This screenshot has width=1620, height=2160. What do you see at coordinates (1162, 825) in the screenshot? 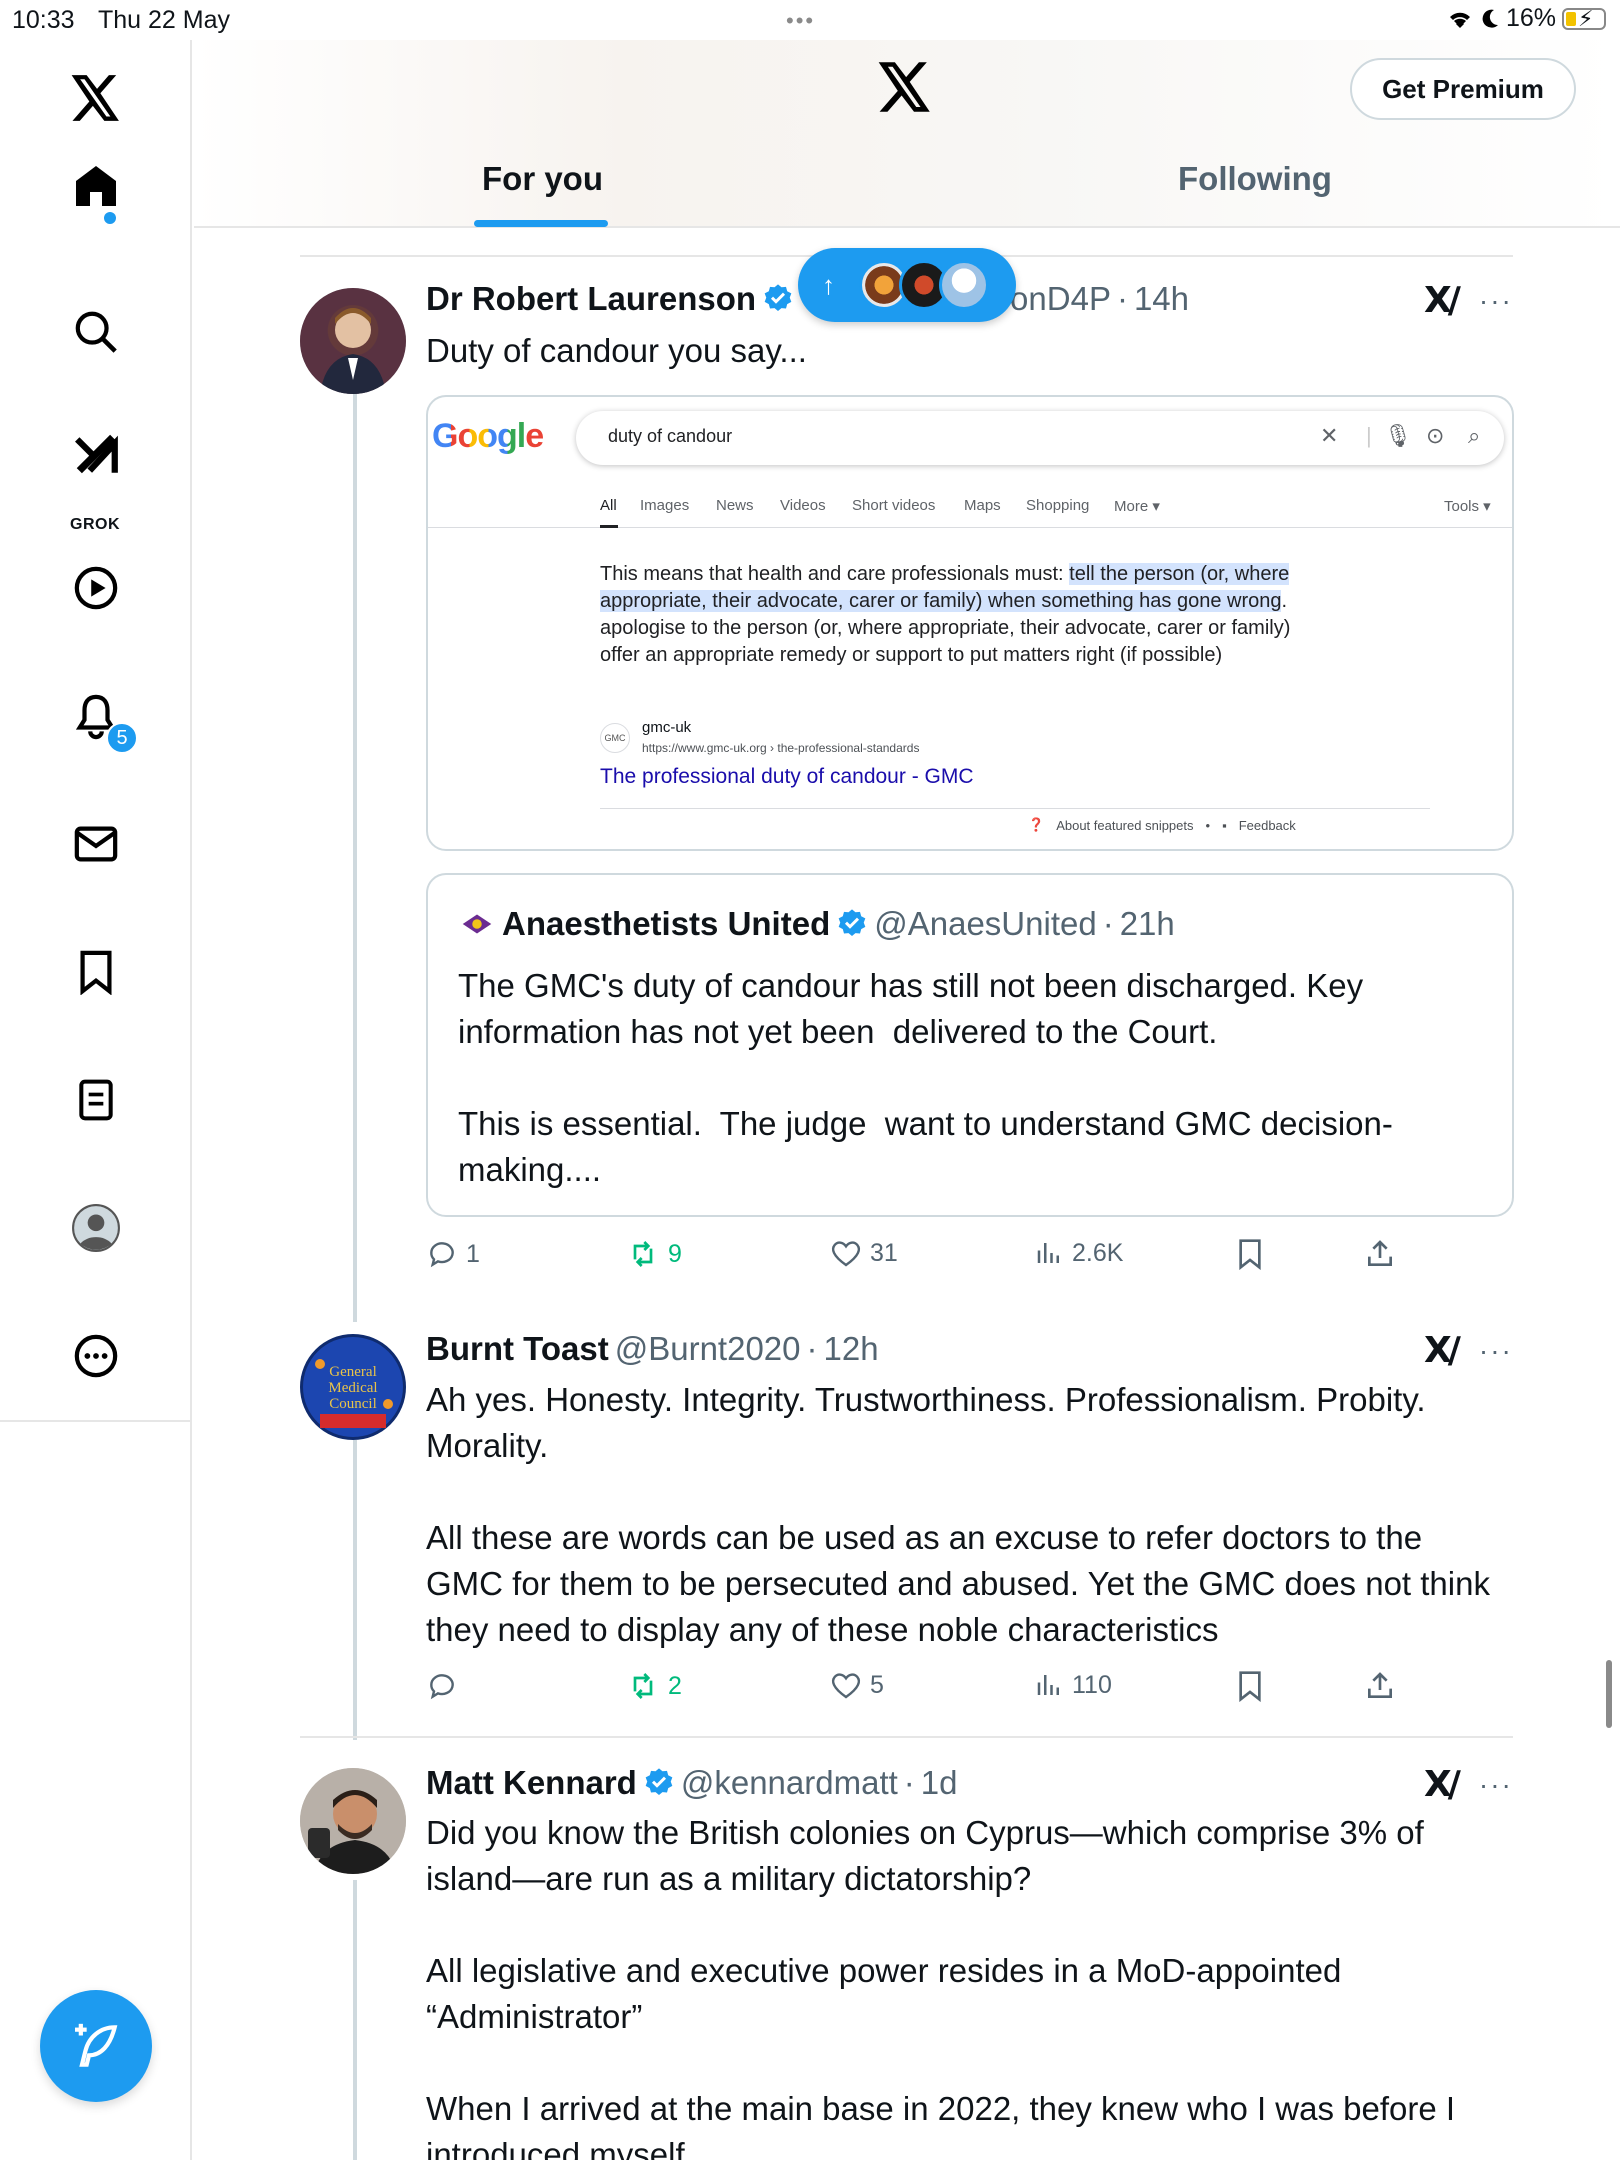
I see `snippet-footer: ❓ About featured snippets • ▪ Feedback` at bounding box center [1162, 825].